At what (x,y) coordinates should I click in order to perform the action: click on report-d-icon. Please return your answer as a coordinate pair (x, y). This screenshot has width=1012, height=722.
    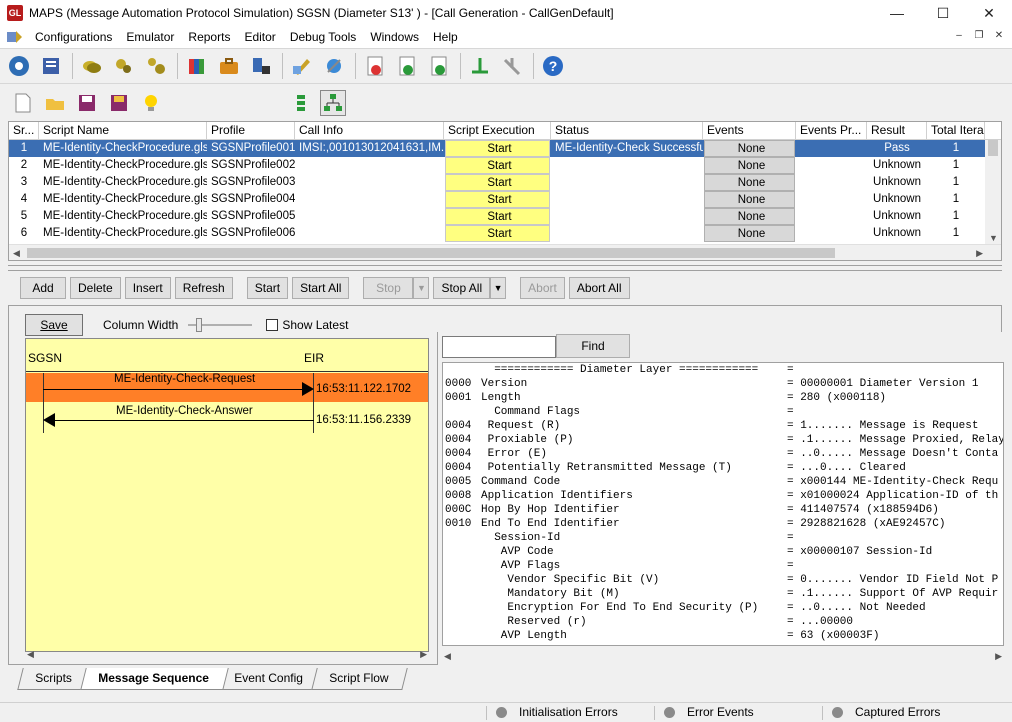
    Looking at the image, I should click on (375, 66).